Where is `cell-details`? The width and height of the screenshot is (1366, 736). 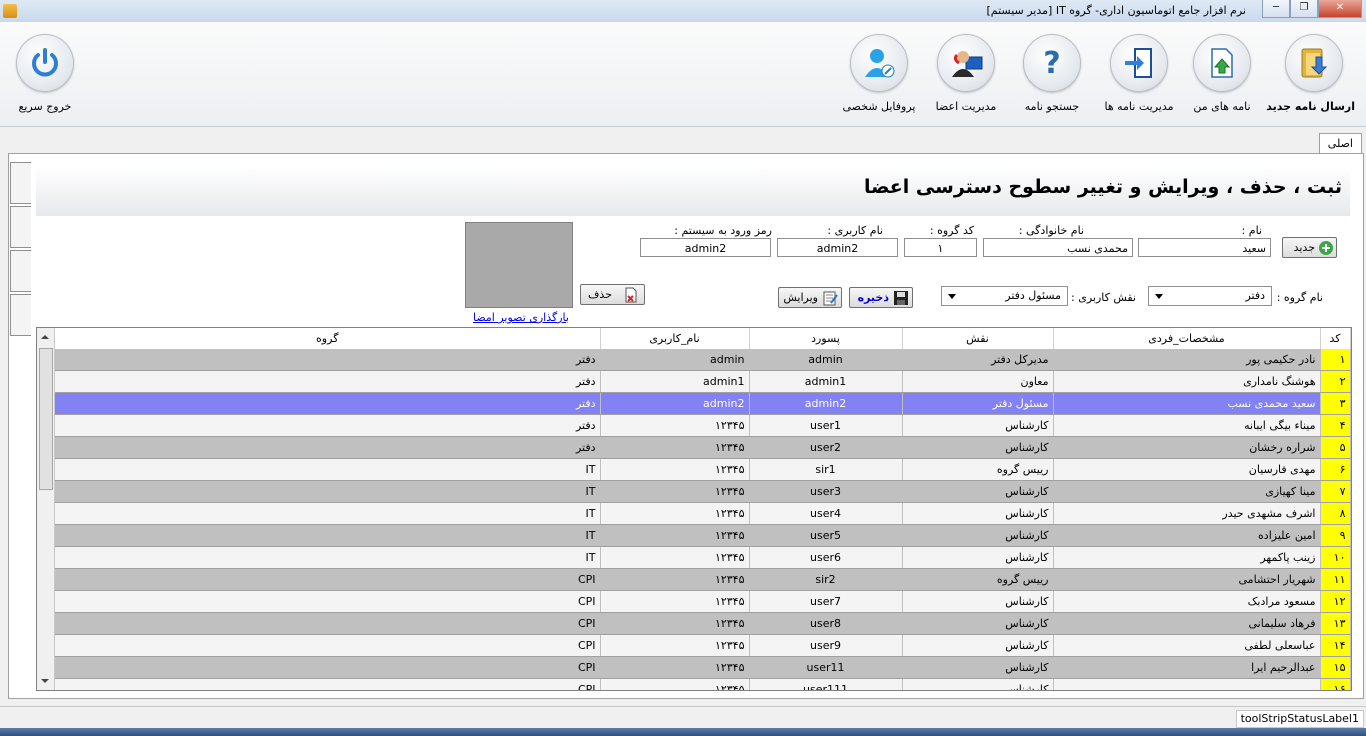
cell-details is located at coordinates (1187, 684).